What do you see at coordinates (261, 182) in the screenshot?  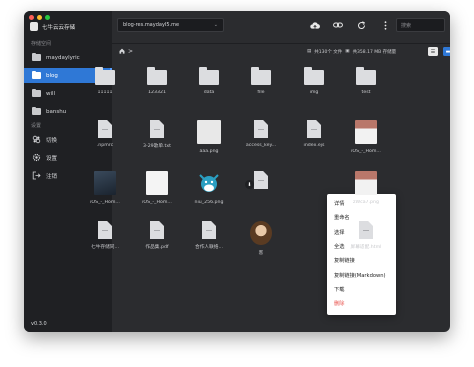 I see `file-item: ⬇` at bounding box center [261, 182].